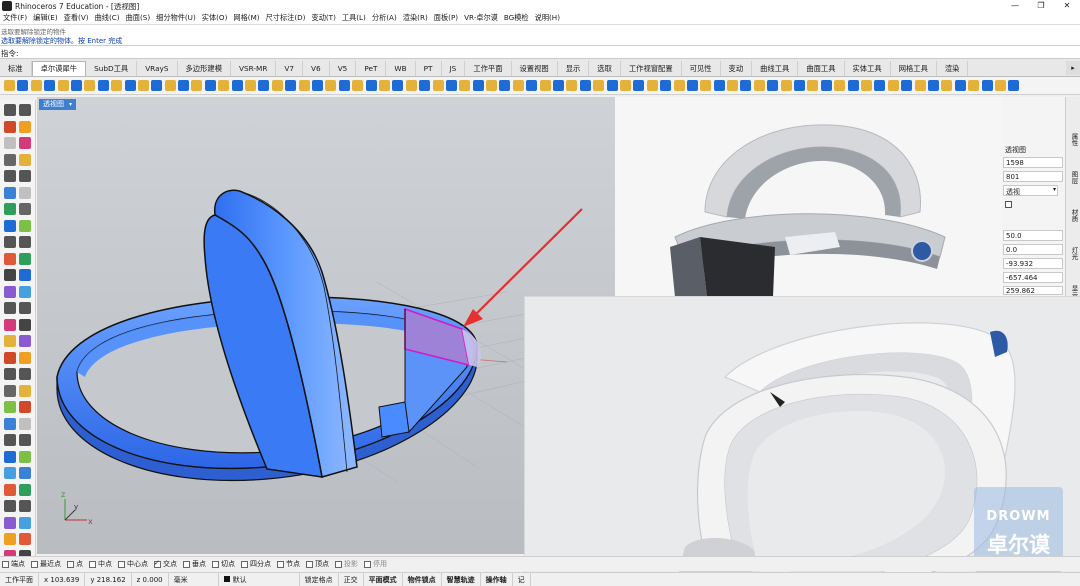 The width and height of the screenshot is (1080, 586). What do you see at coordinates (701, 68) in the screenshot?
I see `toolbar-tab: 可见性` at bounding box center [701, 68].